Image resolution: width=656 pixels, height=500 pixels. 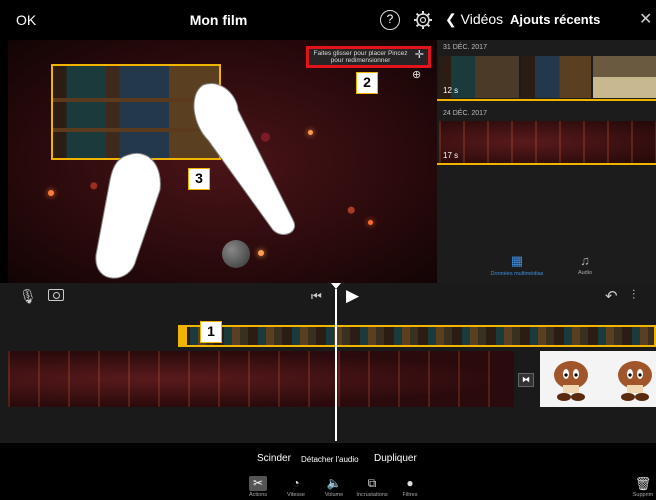 What do you see at coordinates (258, 495) in the screenshot?
I see `tool-label: Actions` at bounding box center [258, 495].